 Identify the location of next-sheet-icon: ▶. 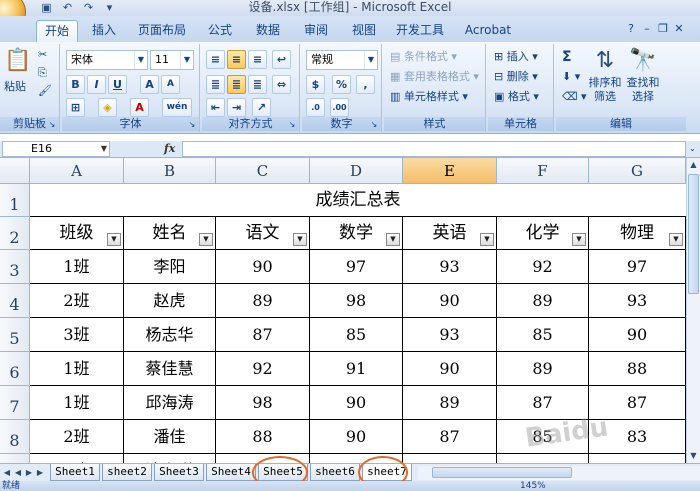
(29, 473).